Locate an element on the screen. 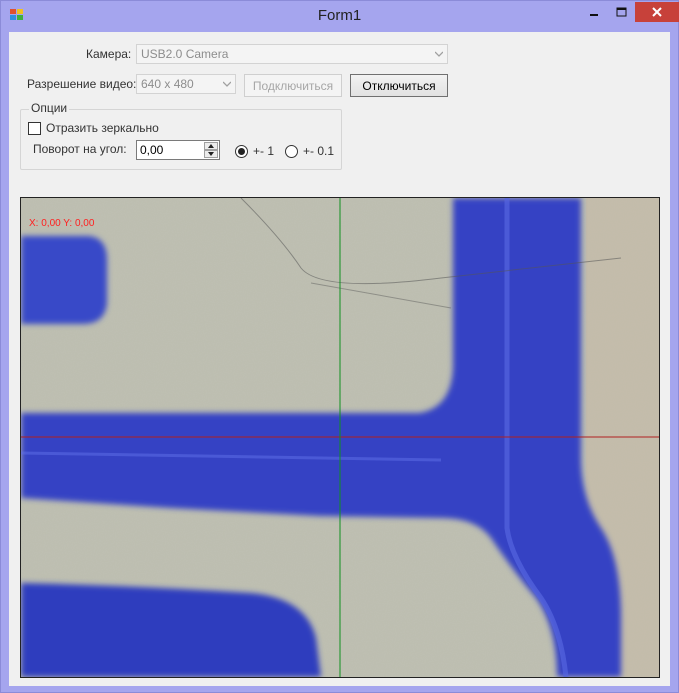 The width and height of the screenshot is (679, 693). cursor-coordinates-readout: X: 0,00 Y: 0,00 is located at coordinates (62, 223).